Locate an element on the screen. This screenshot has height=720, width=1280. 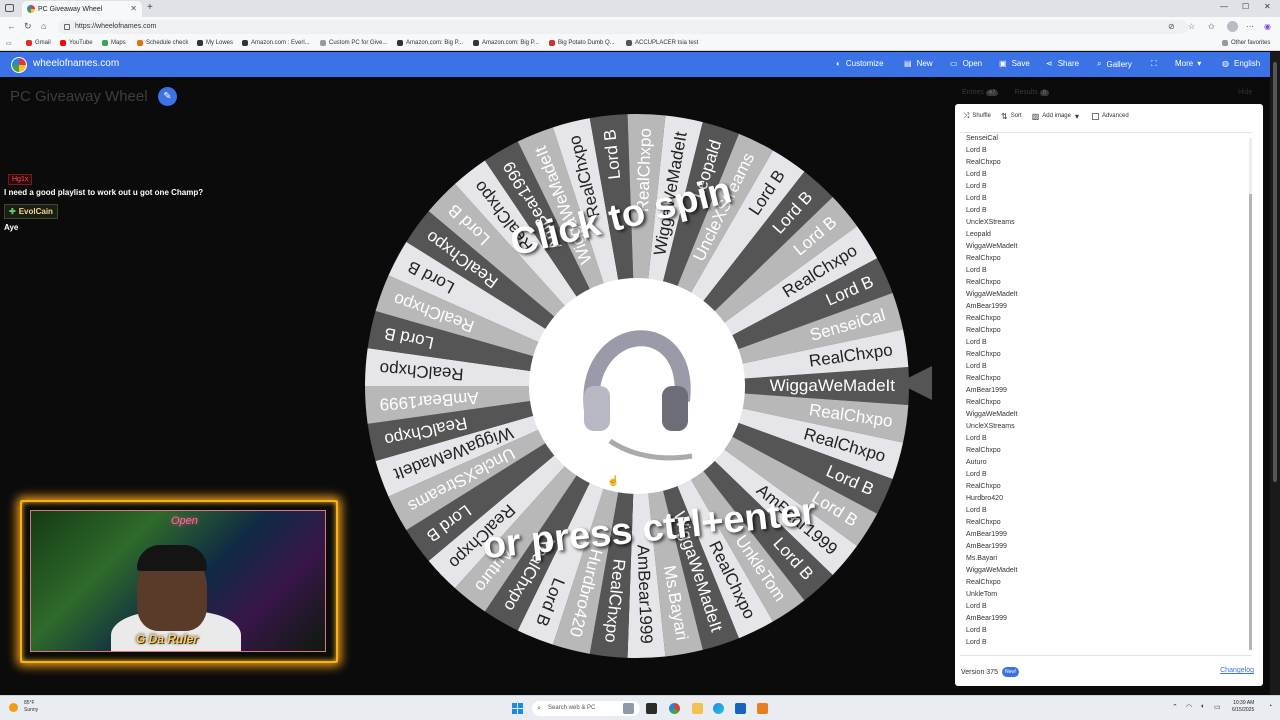
new-button: ▤ New is located at coordinates (918, 63).